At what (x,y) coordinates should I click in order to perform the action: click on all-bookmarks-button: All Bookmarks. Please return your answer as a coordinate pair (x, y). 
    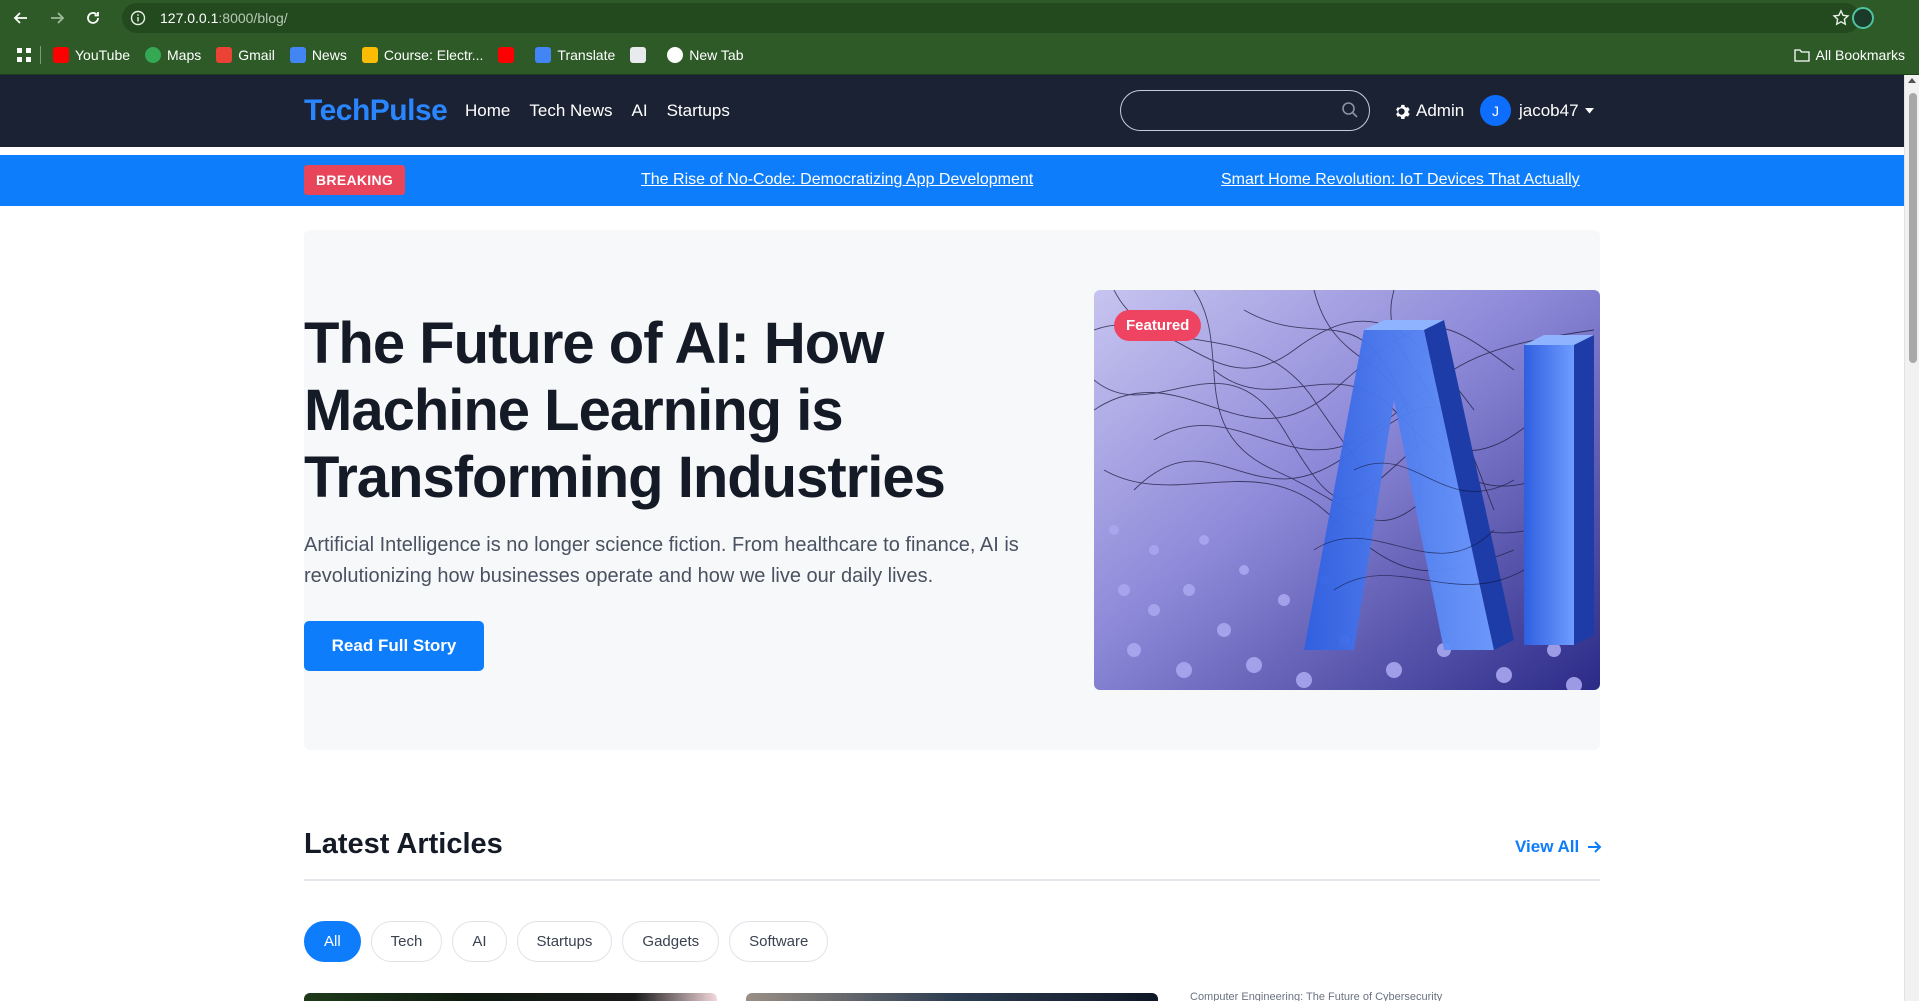
    Looking at the image, I should click on (1849, 55).